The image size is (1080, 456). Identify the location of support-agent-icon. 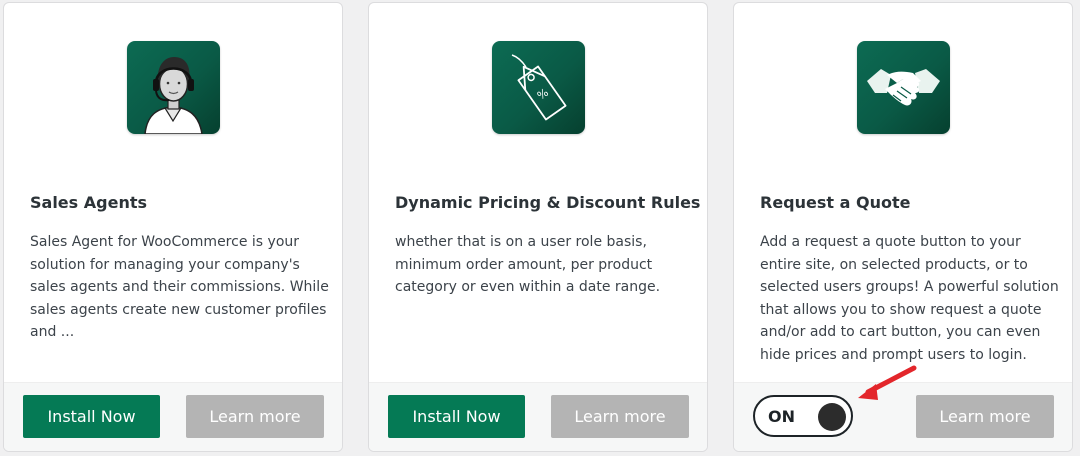
(173, 87).